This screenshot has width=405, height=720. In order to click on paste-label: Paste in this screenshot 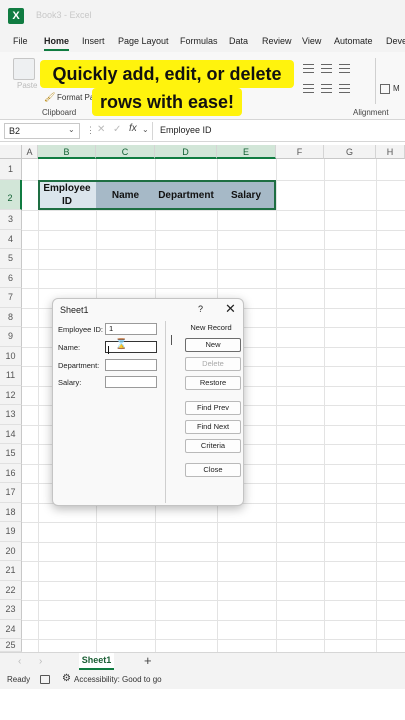, I will do `click(27, 85)`.